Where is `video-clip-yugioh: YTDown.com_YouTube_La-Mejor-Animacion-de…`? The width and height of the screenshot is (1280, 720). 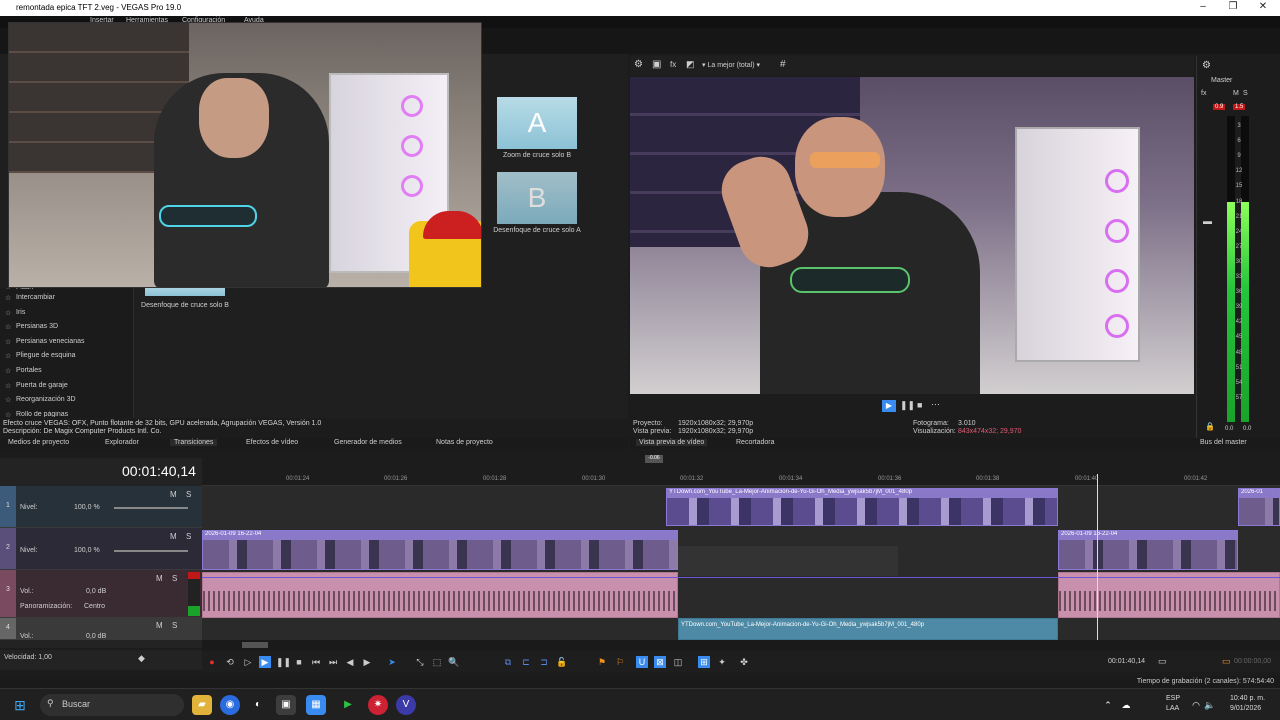
video-clip-yugioh: YTDown.com_YouTube_La-Mejor-Animacion-de… is located at coordinates (862, 507).